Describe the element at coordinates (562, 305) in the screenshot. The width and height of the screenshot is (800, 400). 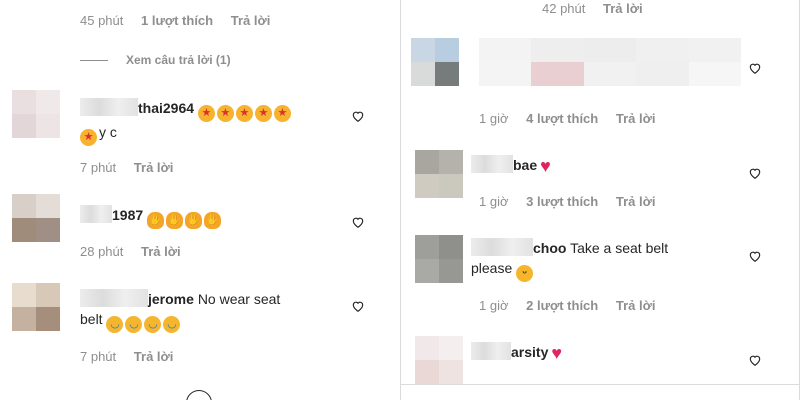
I see `likes-count-link: 2 lượt thích` at that location.